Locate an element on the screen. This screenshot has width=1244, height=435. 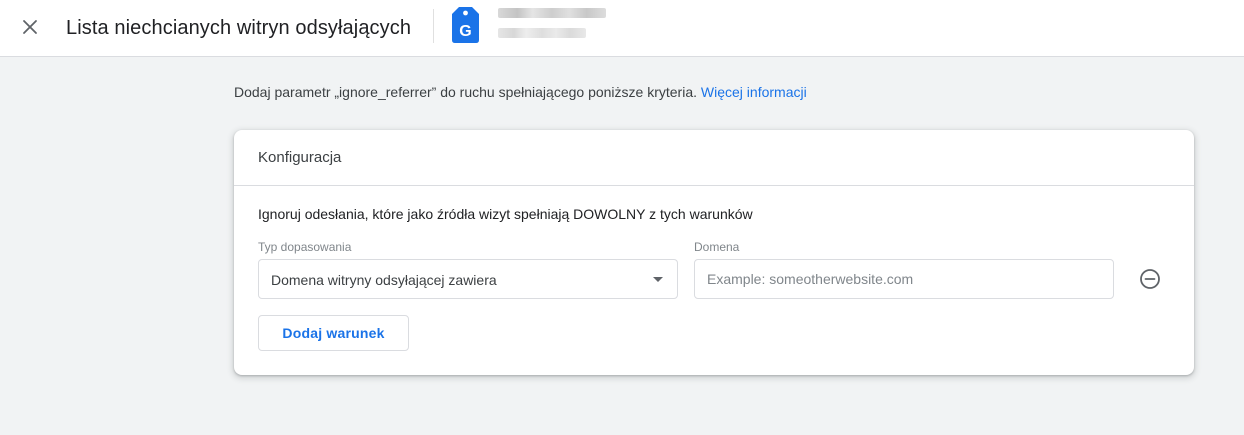
page-title: Lista niechcianych witryn odsyłających is located at coordinates (239, 28).